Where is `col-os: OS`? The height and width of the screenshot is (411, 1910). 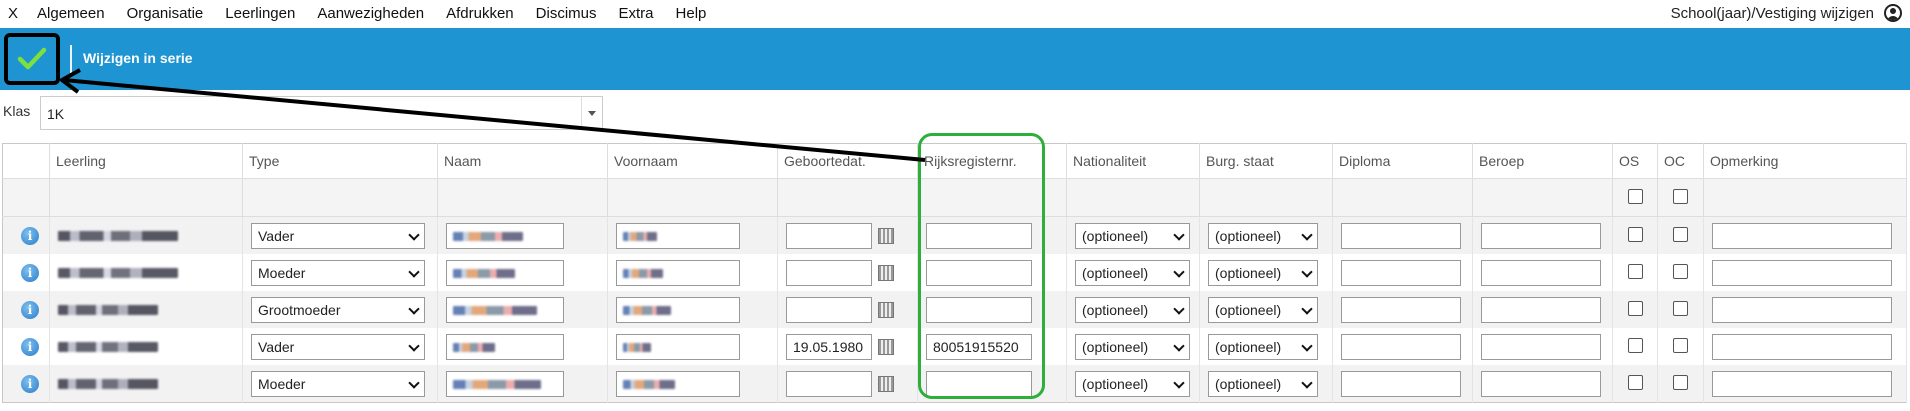 col-os: OS is located at coordinates (1635, 161).